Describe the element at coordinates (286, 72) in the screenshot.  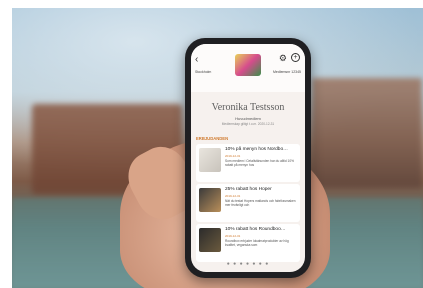
I see `header-right-label: Medlemsnr 12345` at that location.